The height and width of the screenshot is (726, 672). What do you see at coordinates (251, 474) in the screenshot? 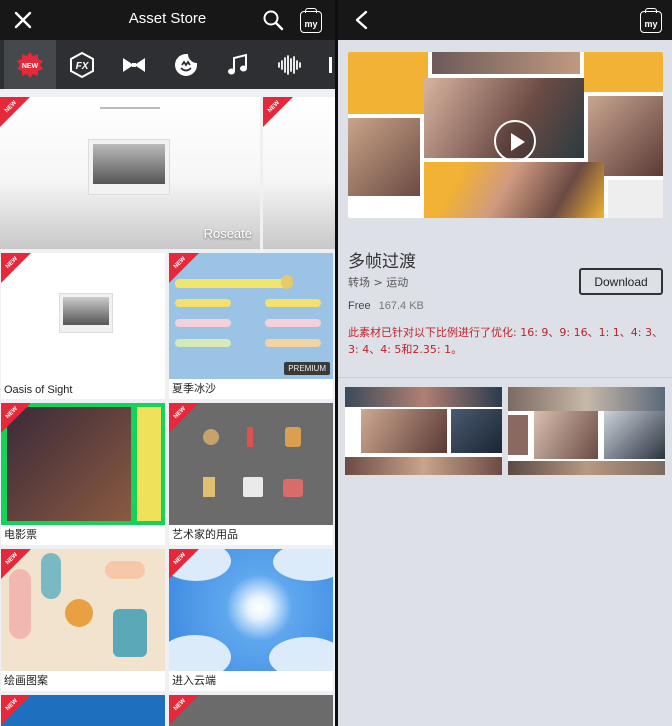
I see `asset-card: NEW 艺术家的用品` at bounding box center [251, 474].